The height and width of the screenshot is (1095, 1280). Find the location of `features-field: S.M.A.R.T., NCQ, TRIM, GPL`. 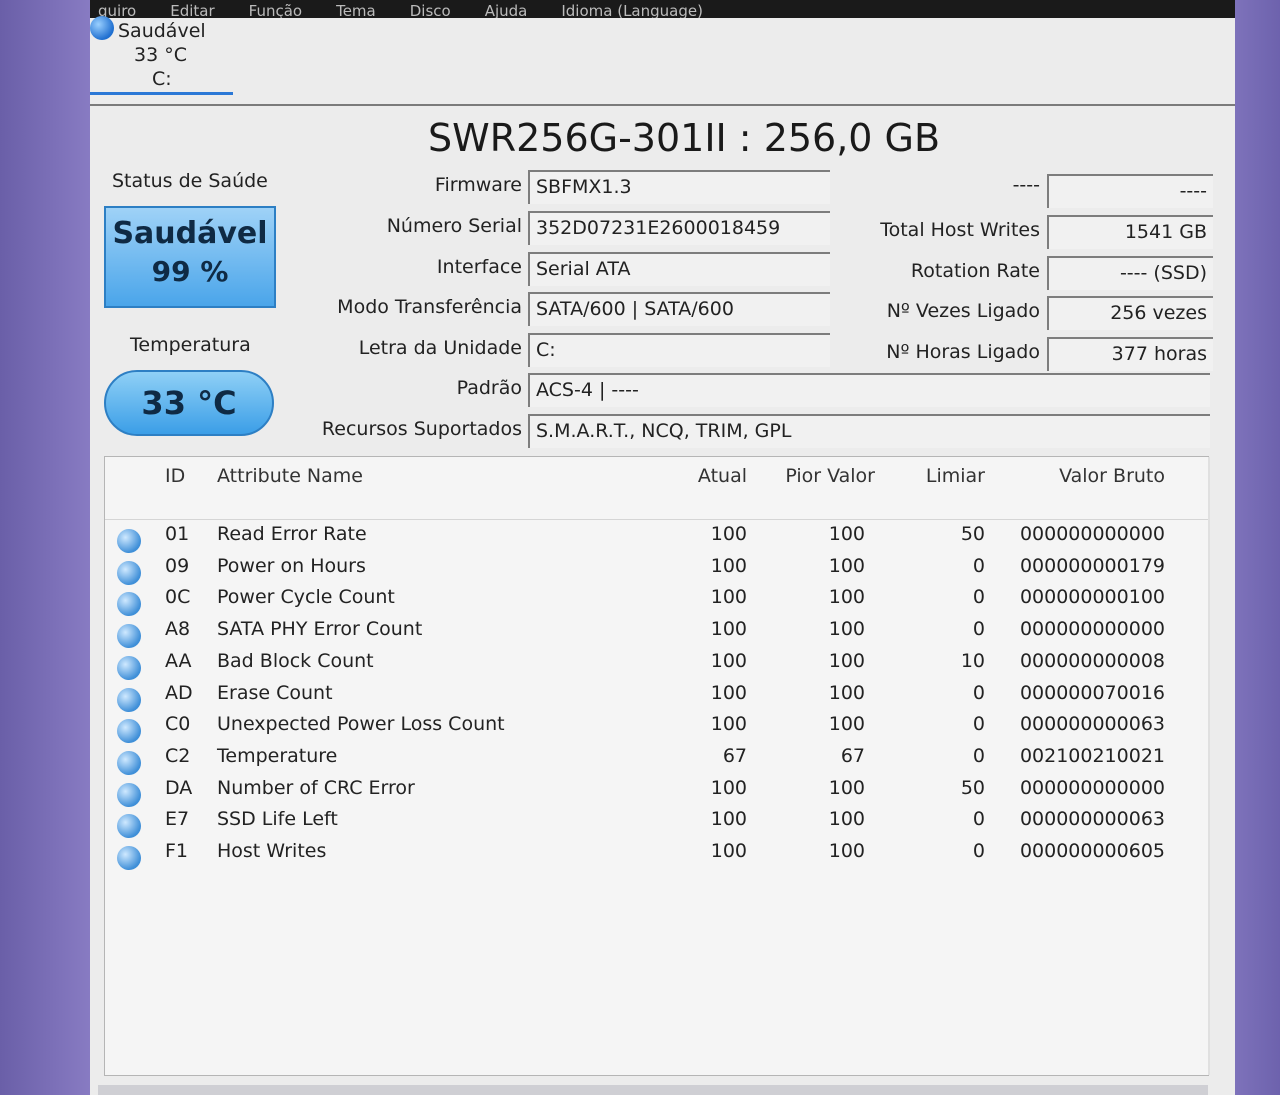

features-field: S.M.A.R.T., NCQ, TRIM, GPL is located at coordinates (869, 431).